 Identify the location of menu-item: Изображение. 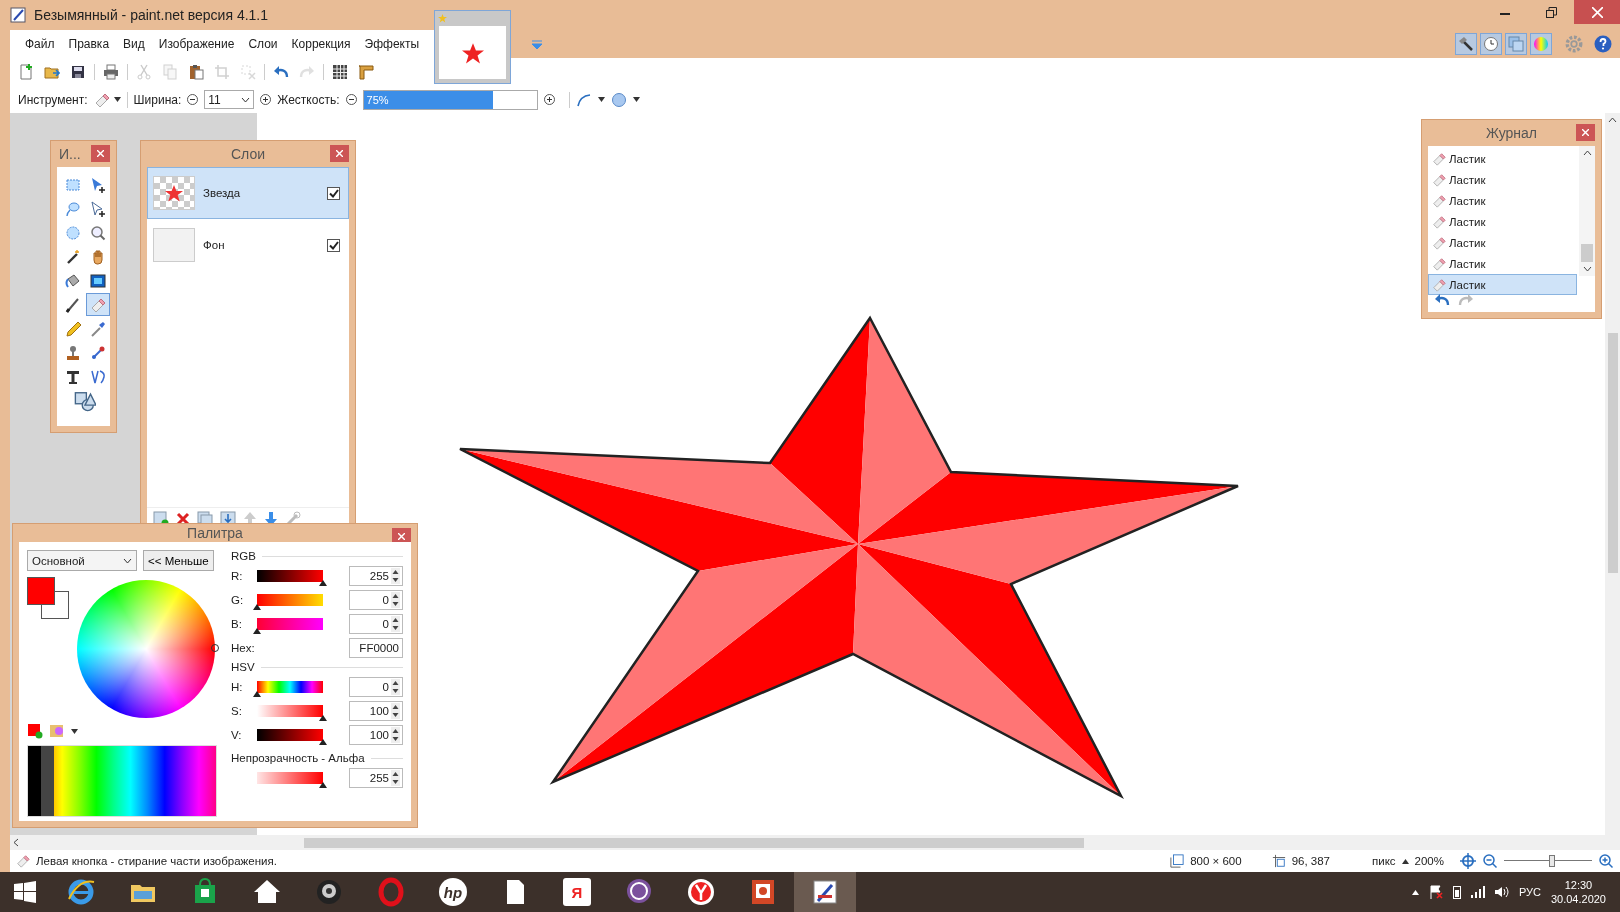
(196, 44).